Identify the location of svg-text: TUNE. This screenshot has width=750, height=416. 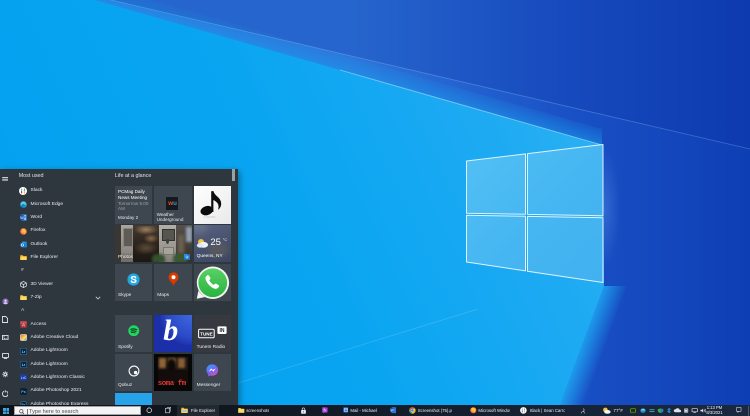
(206, 334).